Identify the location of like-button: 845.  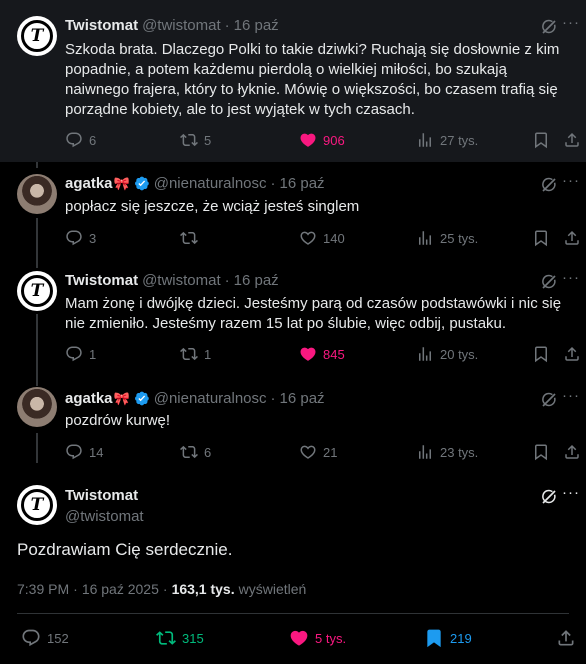
(322, 354).